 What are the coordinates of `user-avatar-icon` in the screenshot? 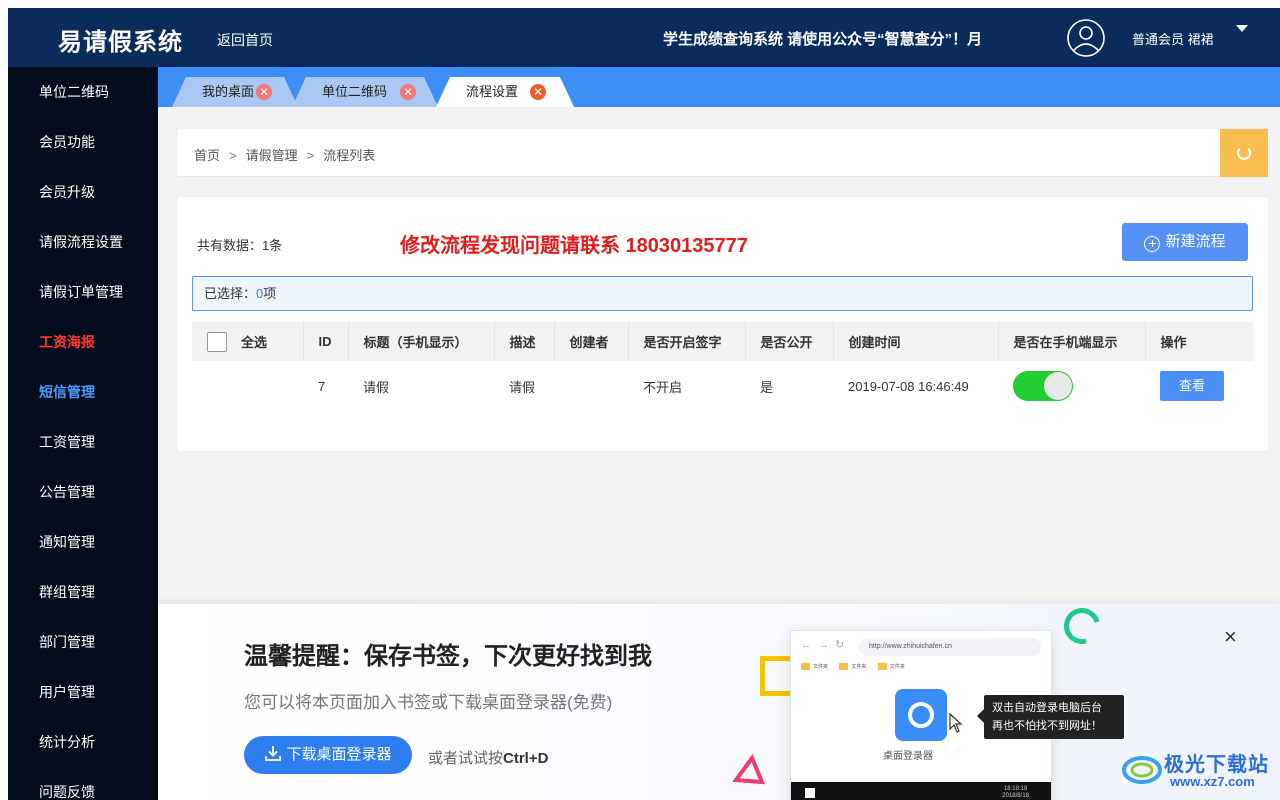 It's located at (1086, 38).